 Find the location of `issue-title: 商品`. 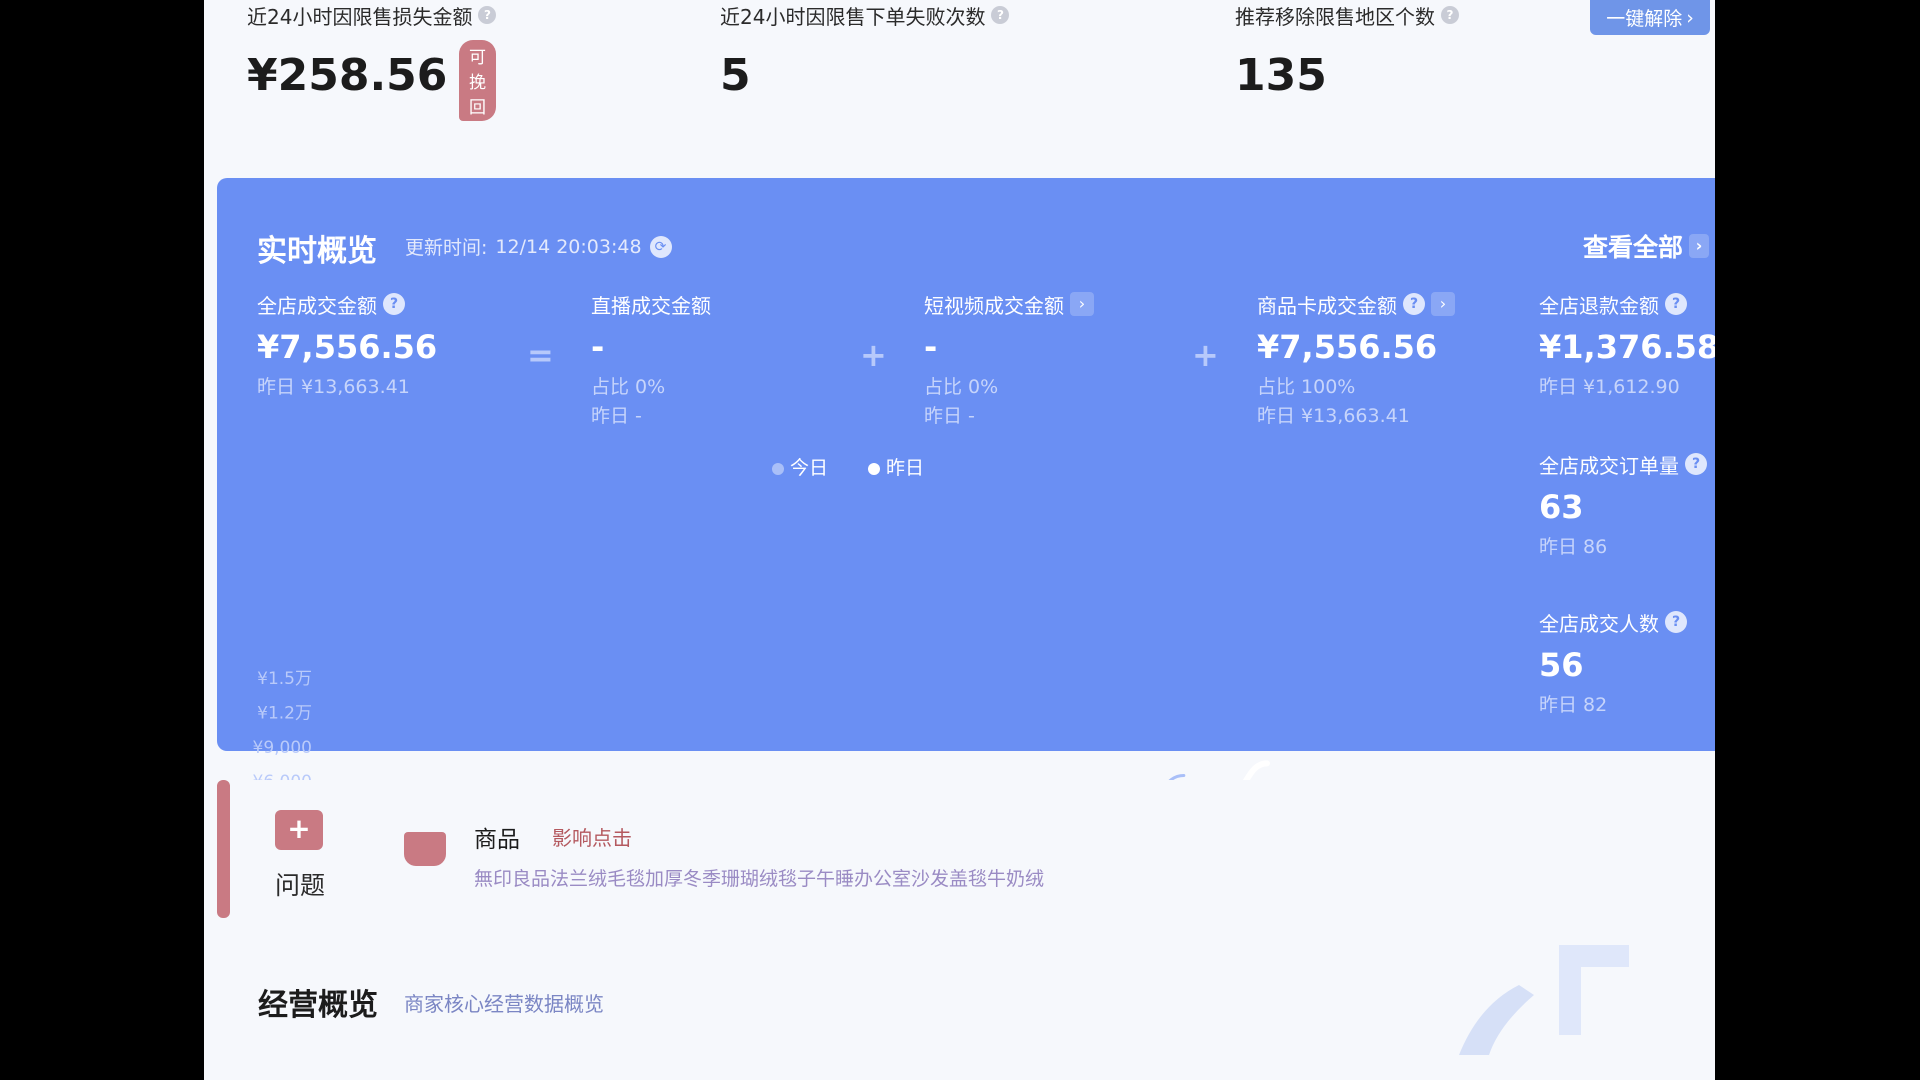

issue-title: 商品 is located at coordinates (497, 840).